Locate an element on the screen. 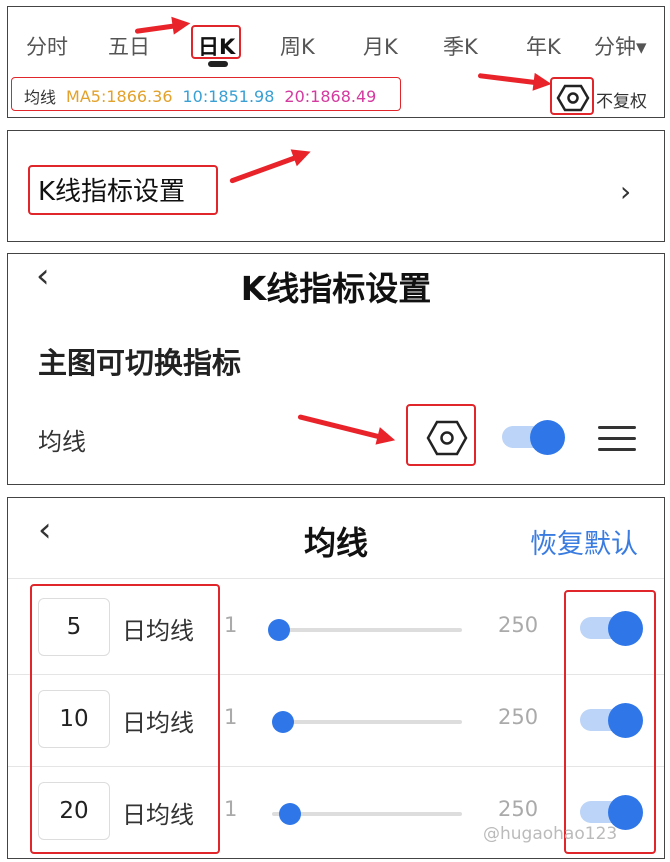  daily-k-highlight is located at coordinates (216, 42).